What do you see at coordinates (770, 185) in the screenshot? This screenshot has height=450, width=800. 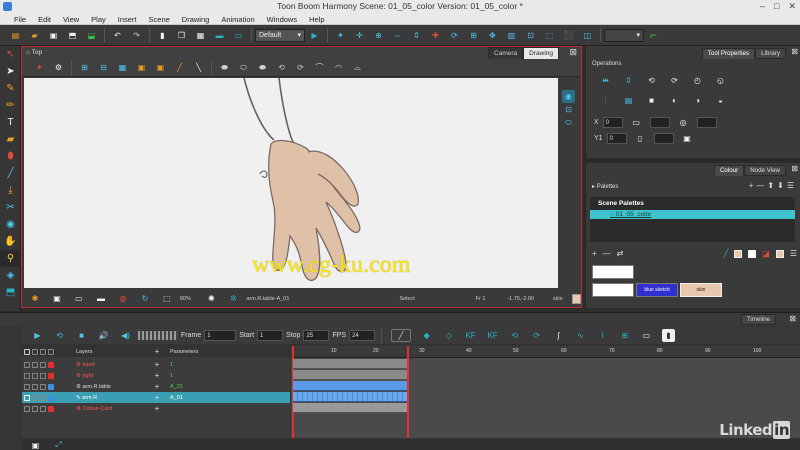 I see `palette-up-icon: ⬆` at bounding box center [770, 185].